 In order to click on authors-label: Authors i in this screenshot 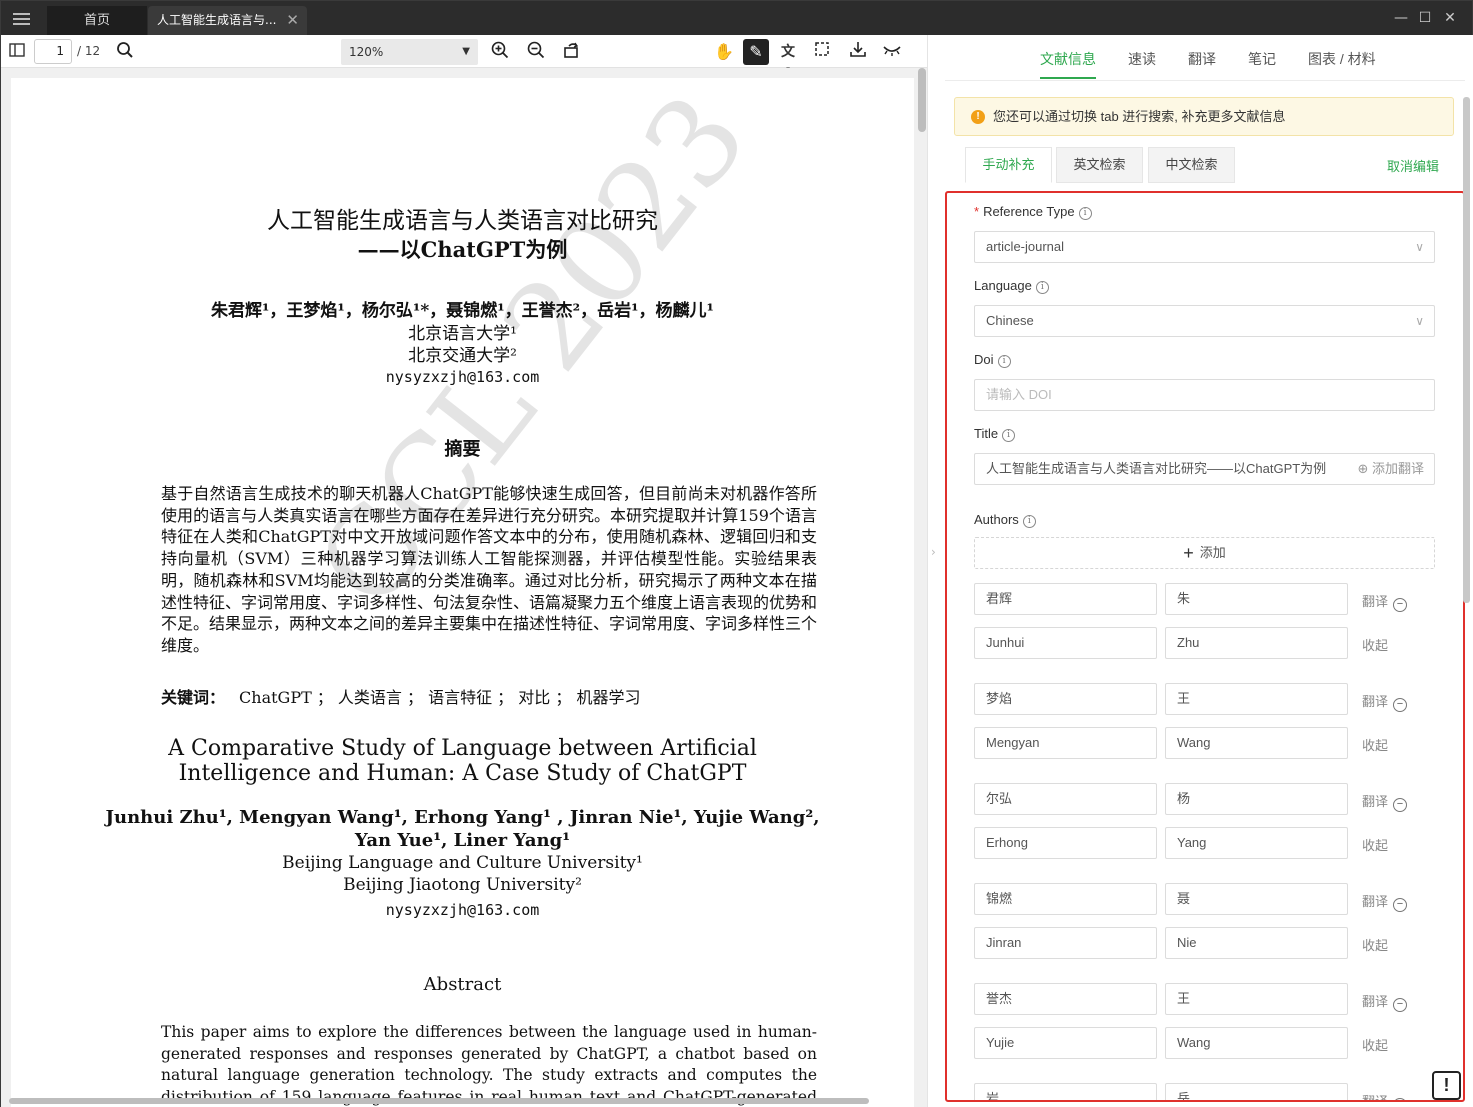, I will do `click(1005, 520)`.